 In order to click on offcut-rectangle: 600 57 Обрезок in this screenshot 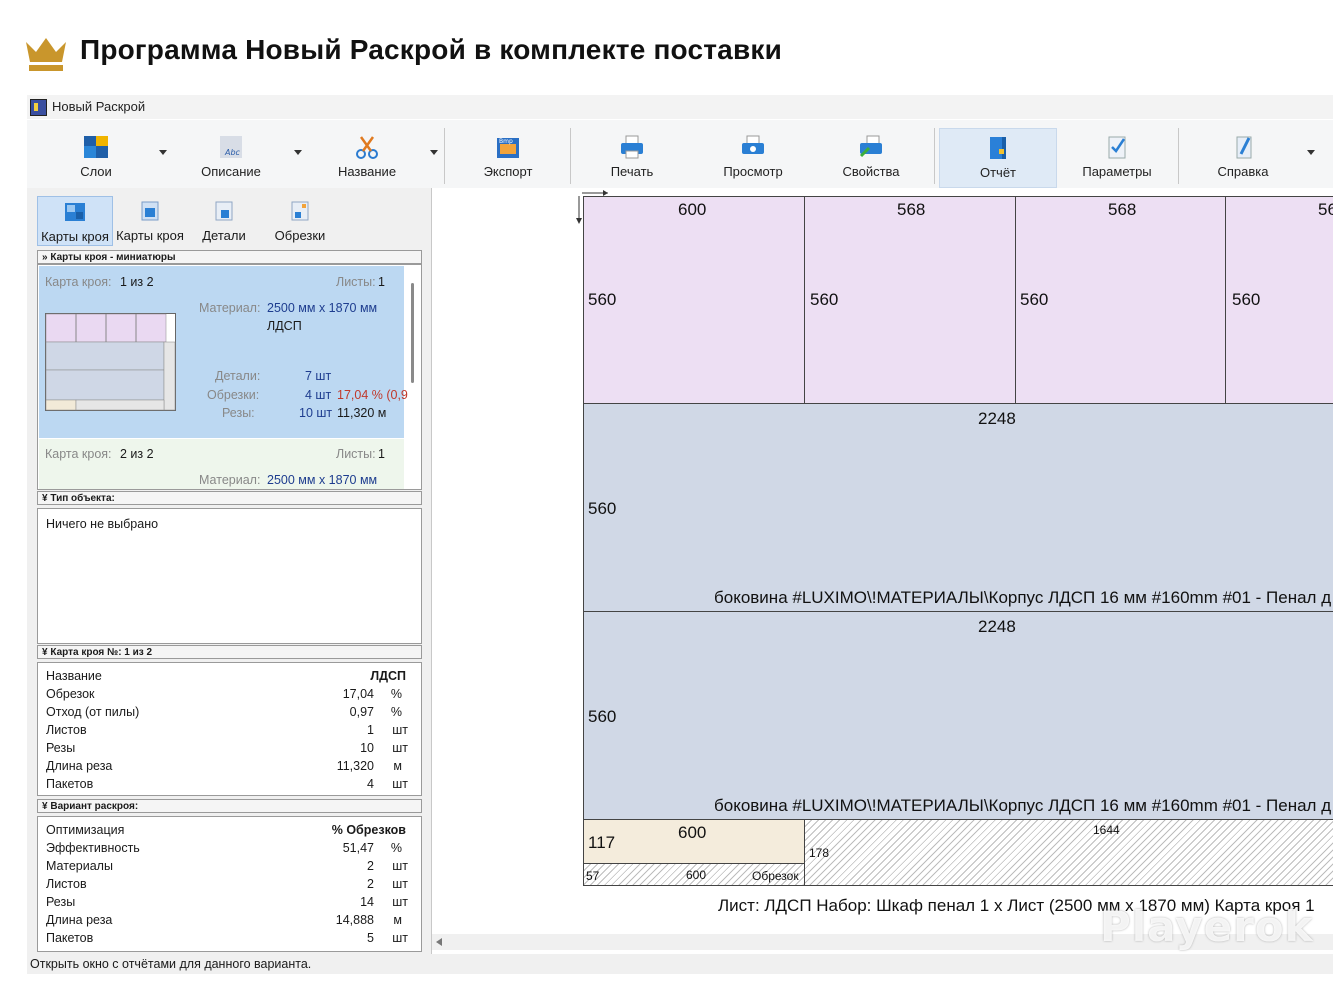, I will do `click(694, 874)`.